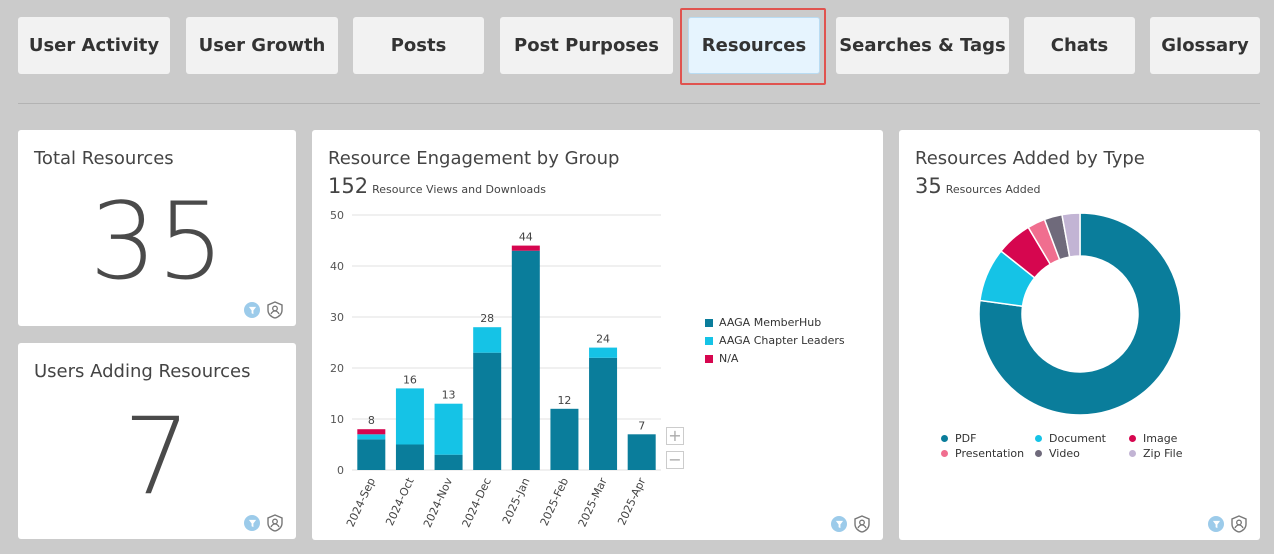 Image resolution: width=1274 pixels, height=554 pixels. I want to click on y-tick-label: 30, so click(337, 317).